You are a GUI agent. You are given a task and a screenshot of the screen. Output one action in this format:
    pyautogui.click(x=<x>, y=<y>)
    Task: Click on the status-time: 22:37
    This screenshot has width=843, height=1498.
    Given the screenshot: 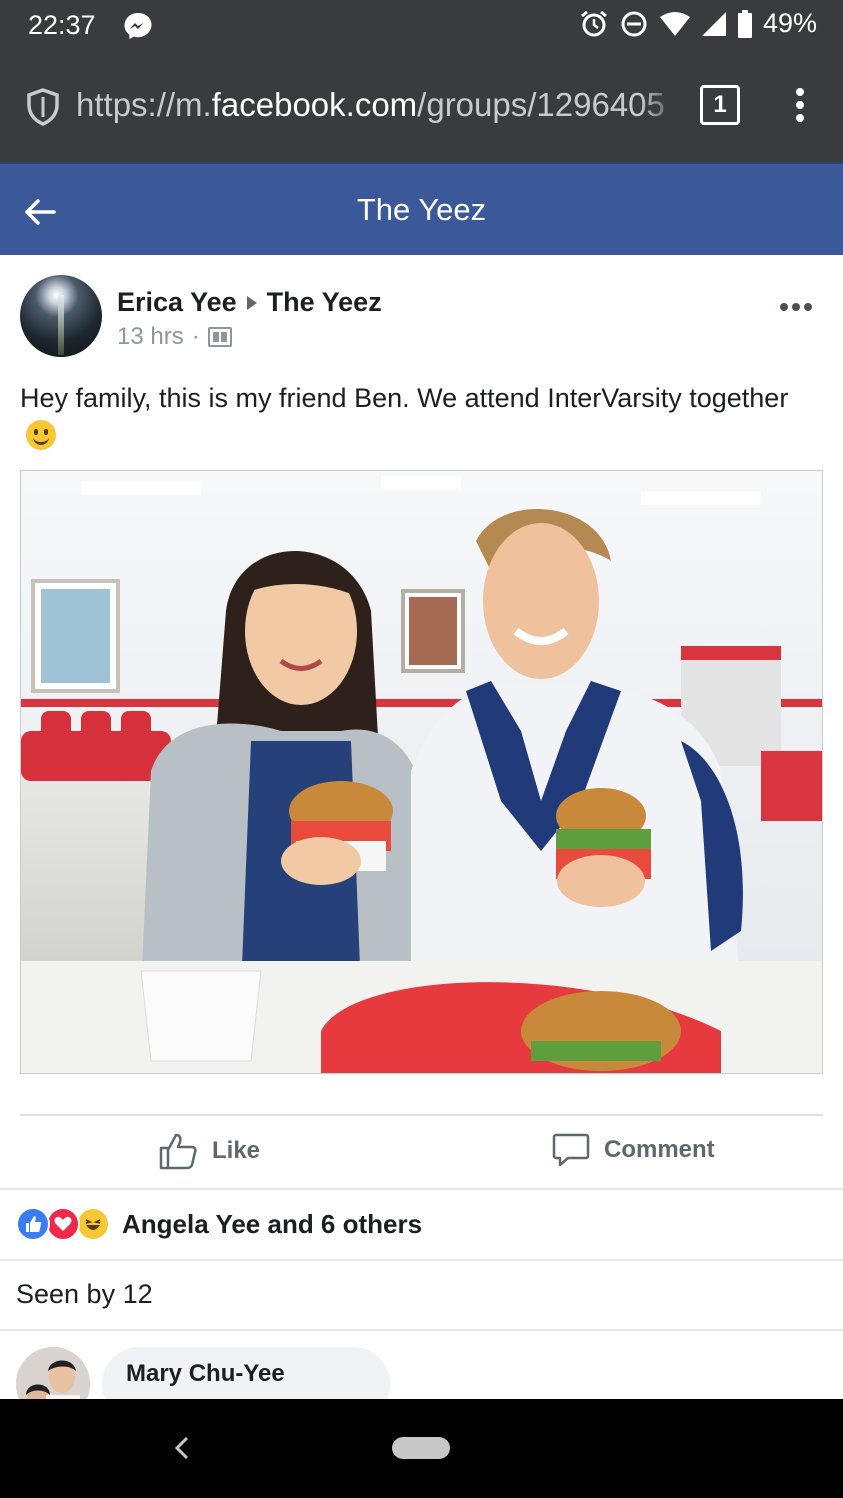 What is the action you would take?
    pyautogui.click(x=62, y=25)
    